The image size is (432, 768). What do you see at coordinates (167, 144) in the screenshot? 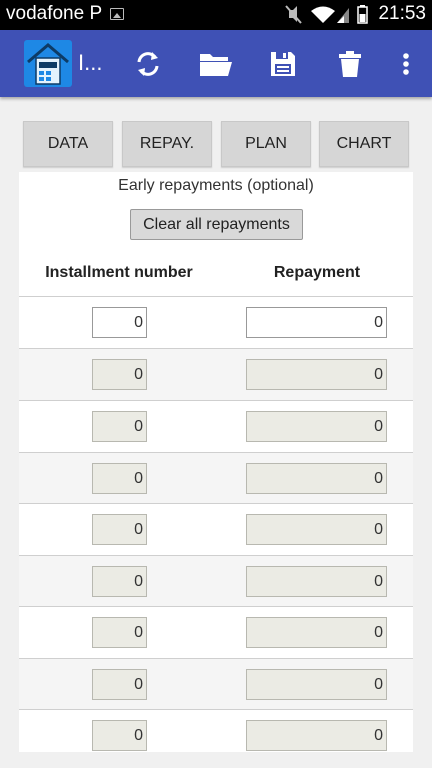
I see `tab-repayments: REPAY.` at bounding box center [167, 144].